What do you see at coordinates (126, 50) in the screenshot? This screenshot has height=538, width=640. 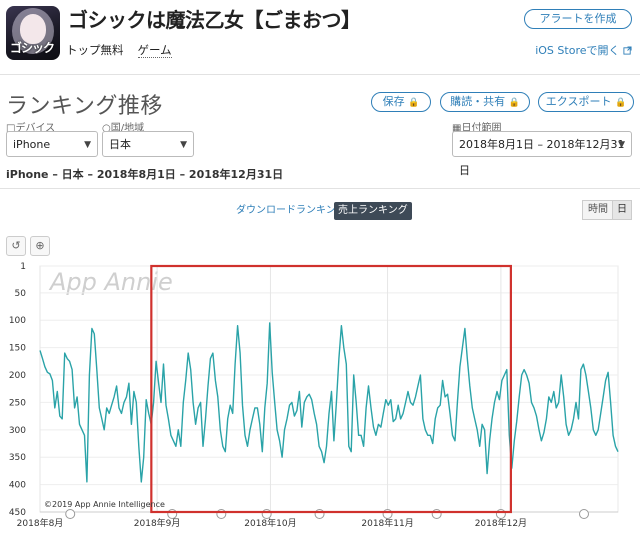 I see `app-categories: トップ無料 ゲーム` at bounding box center [126, 50].